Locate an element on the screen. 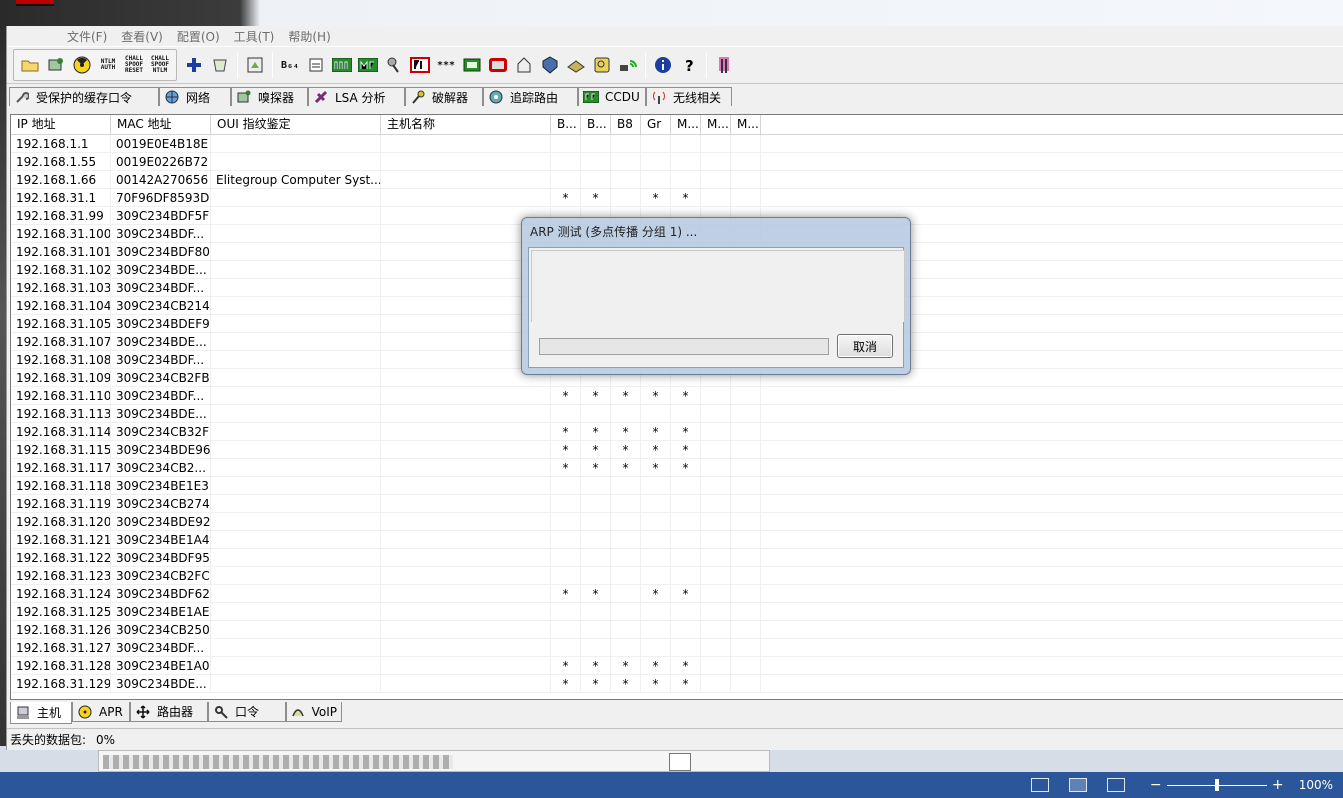 The image size is (1343, 798). zoom-out-button: − is located at coordinates (1156, 785).